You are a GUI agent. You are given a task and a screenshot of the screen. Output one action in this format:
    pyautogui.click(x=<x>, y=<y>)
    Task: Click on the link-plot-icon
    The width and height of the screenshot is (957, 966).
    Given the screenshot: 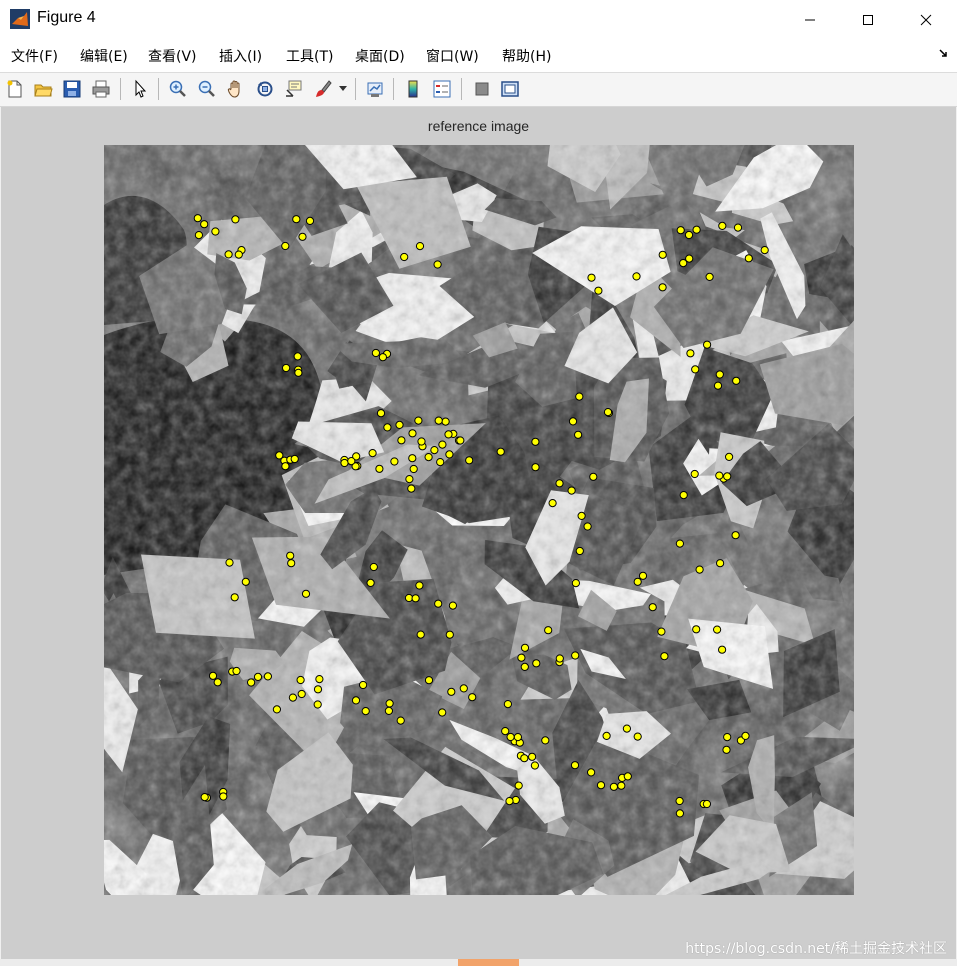 What is the action you would take?
    pyautogui.click(x=375, y=89)
    